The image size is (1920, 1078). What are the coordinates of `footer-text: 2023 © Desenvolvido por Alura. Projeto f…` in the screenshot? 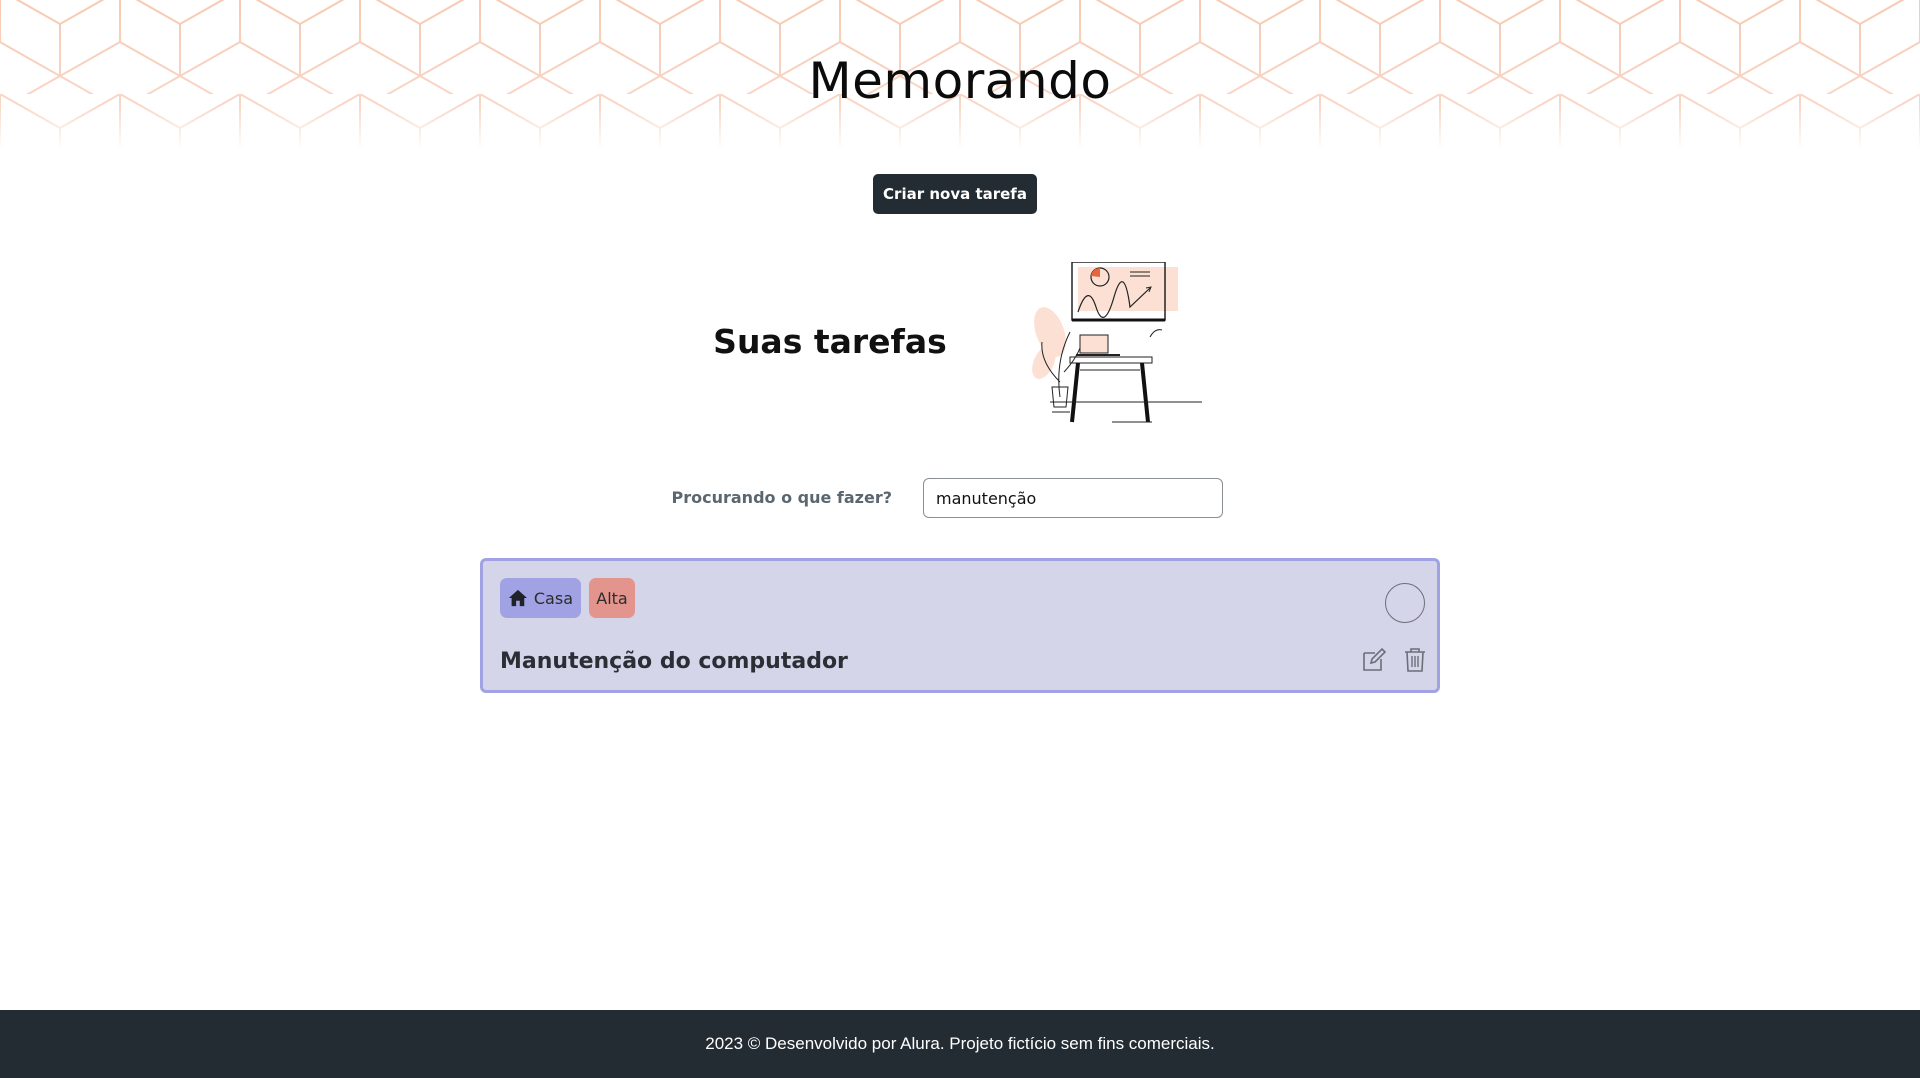 It's located at (960, 1043).